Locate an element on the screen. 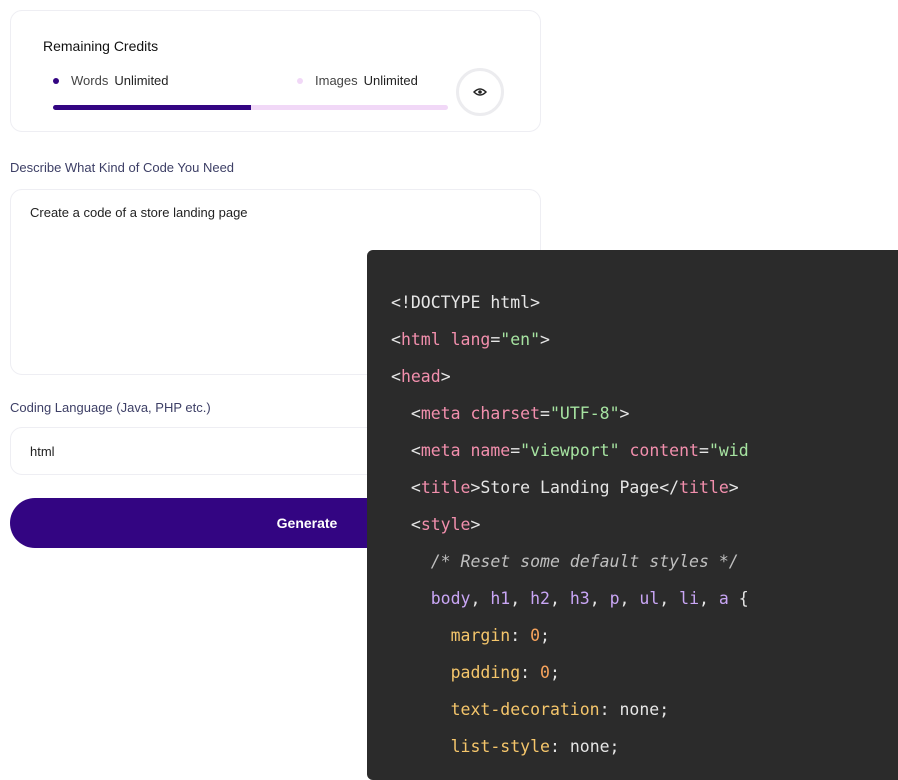 The width and height of the screenshot is (898, 780). code-token: h3 is located at coordinates (579, 598).